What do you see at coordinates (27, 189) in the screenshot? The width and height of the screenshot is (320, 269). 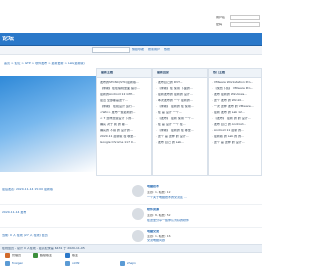 I see `forum-last-post: 最后发表: 2020-11-14 15:00 最新版` at bounding box center [27, 189].